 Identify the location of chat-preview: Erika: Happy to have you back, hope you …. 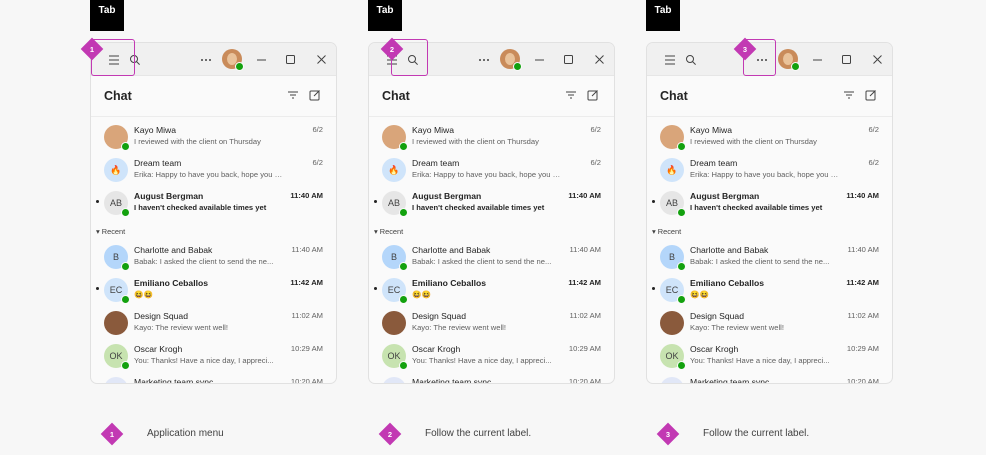
(209, 174).